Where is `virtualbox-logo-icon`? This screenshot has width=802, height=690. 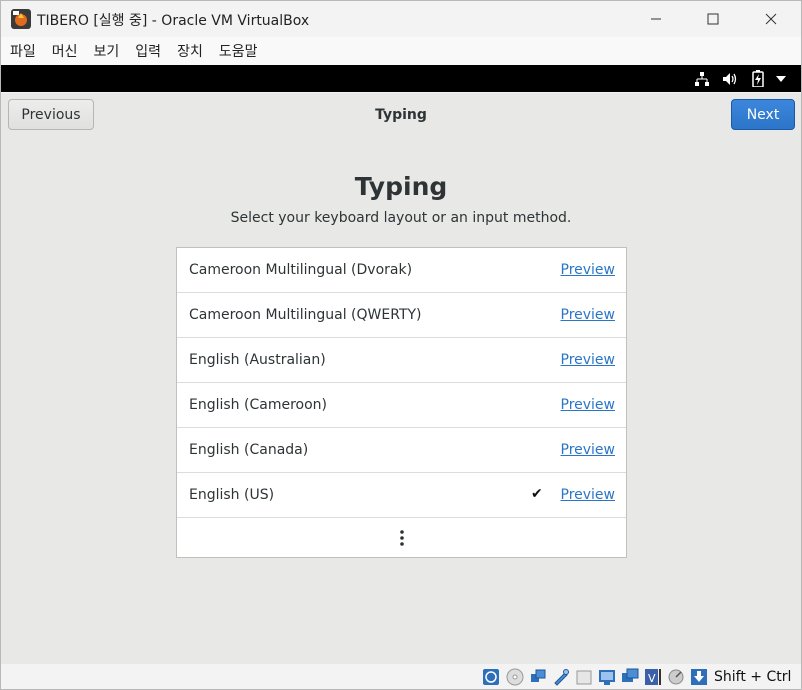
virtualbox-logo-icon is located at coordinates (21, 19).